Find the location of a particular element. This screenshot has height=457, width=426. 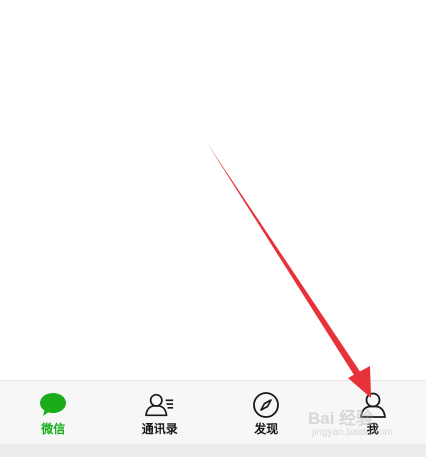

watermark-text: Bai 经验 is located at coordinates (341, 418).